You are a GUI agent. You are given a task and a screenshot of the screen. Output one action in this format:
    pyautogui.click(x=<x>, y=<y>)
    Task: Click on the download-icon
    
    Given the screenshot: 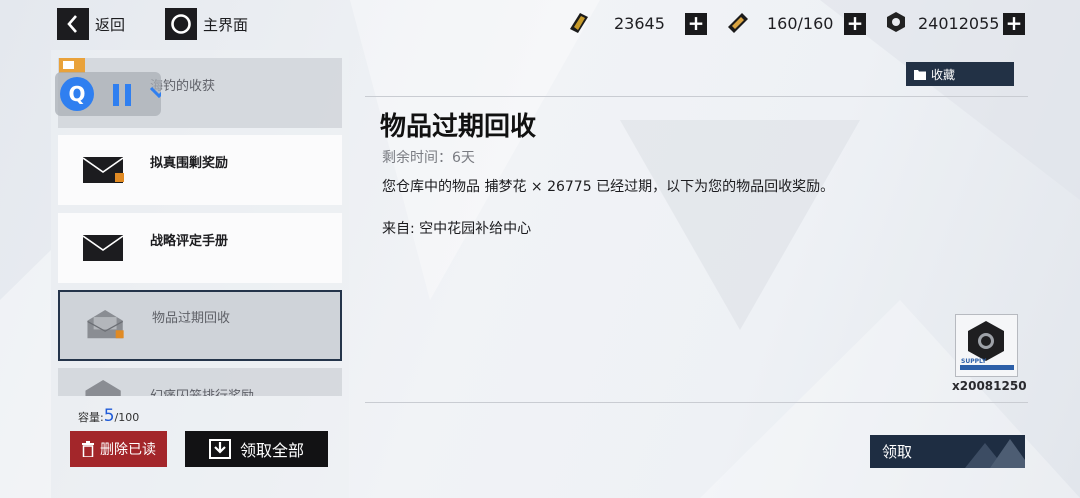 What is the action you would take?
    pyautogui.click(x=219, y=449)
    